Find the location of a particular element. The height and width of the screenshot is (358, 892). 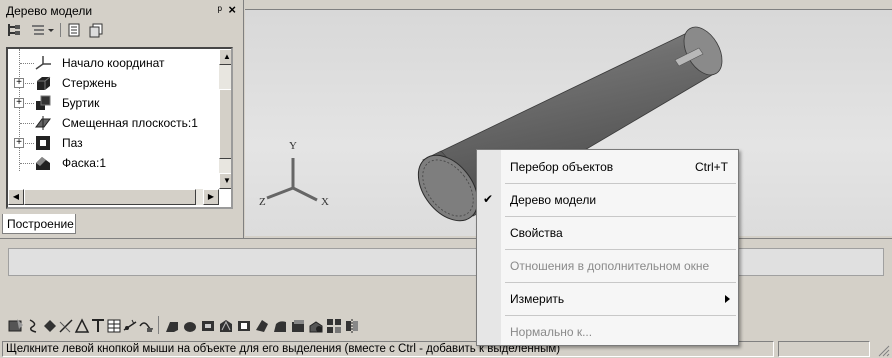

pattern-icon is located at coordinates (334, 326).